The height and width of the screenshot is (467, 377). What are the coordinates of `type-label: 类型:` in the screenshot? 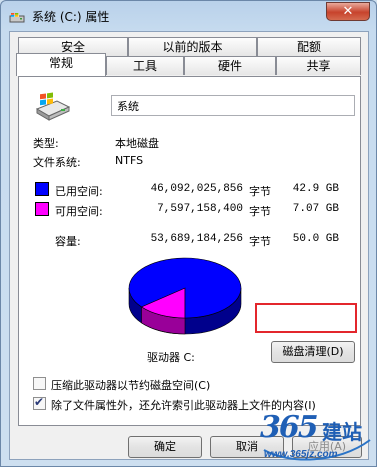 It's located at (46, 143).